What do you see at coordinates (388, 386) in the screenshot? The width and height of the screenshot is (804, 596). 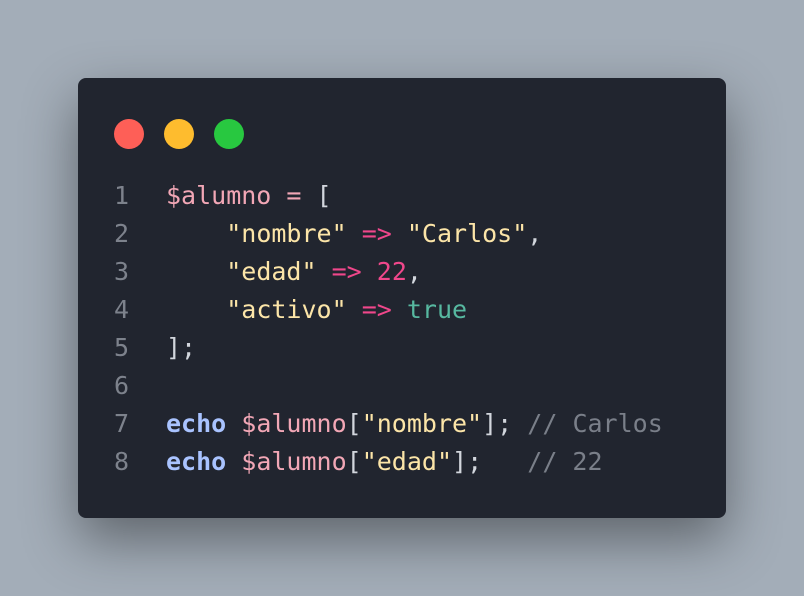 I see `code-line: 6` at bounding box center [388, 386].